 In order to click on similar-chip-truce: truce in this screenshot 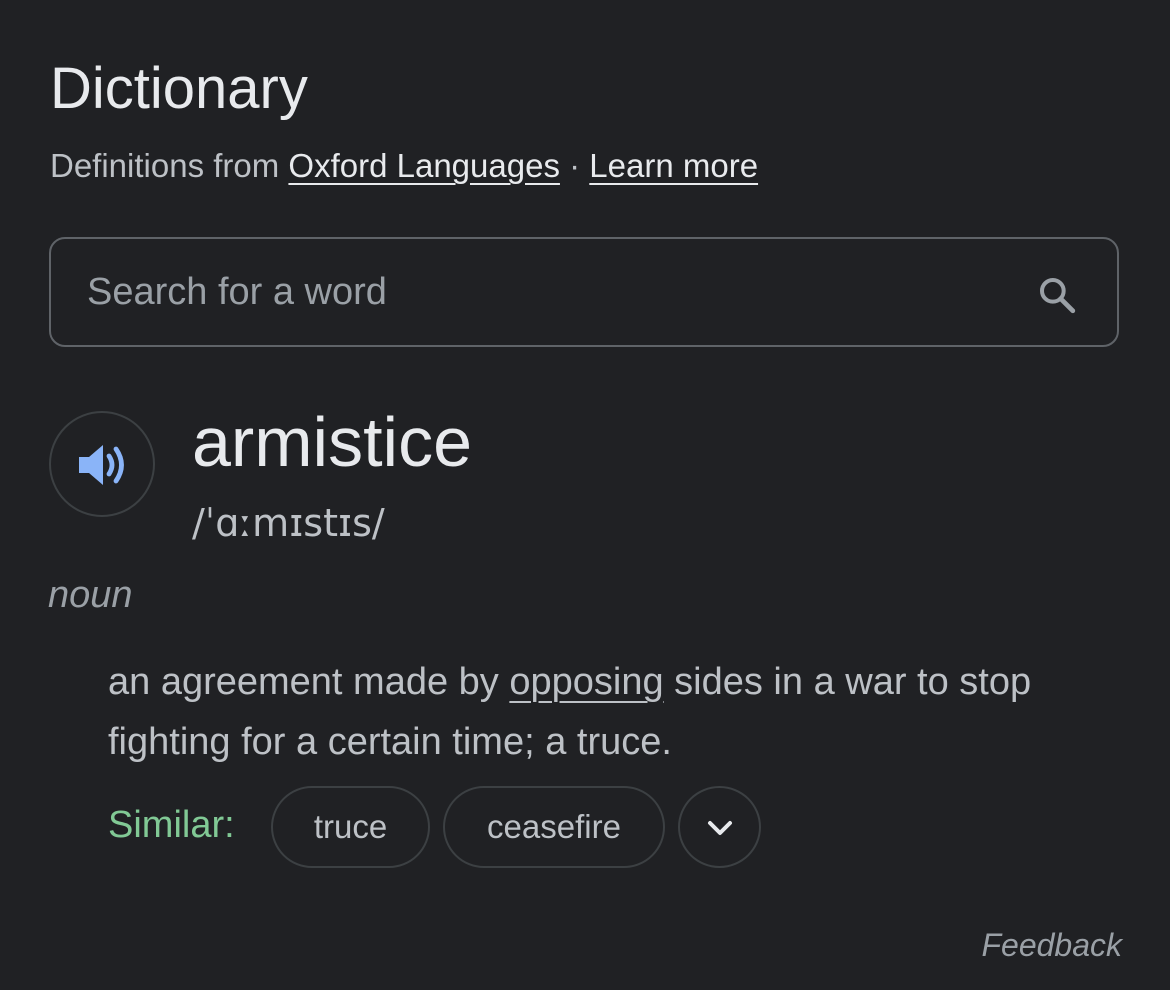, I will do `click(350, 827)`.